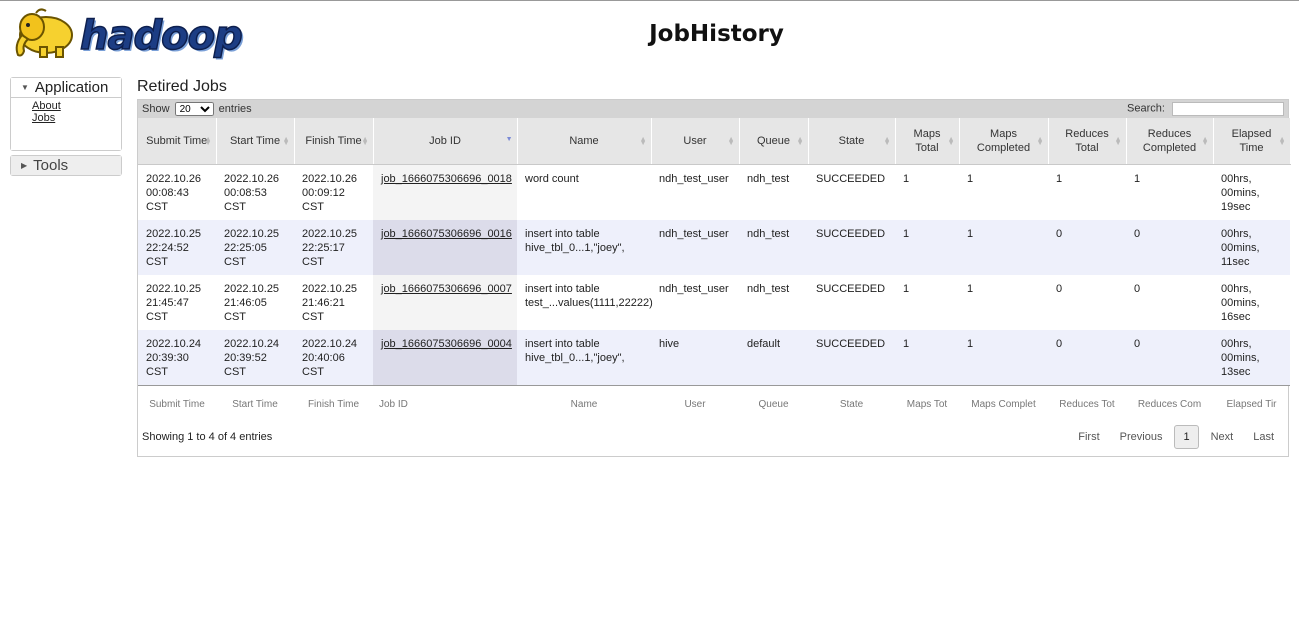 This screenshot has width=1299, height=635. I want to click on column-header-label: Submit Time, so click(177, 141).